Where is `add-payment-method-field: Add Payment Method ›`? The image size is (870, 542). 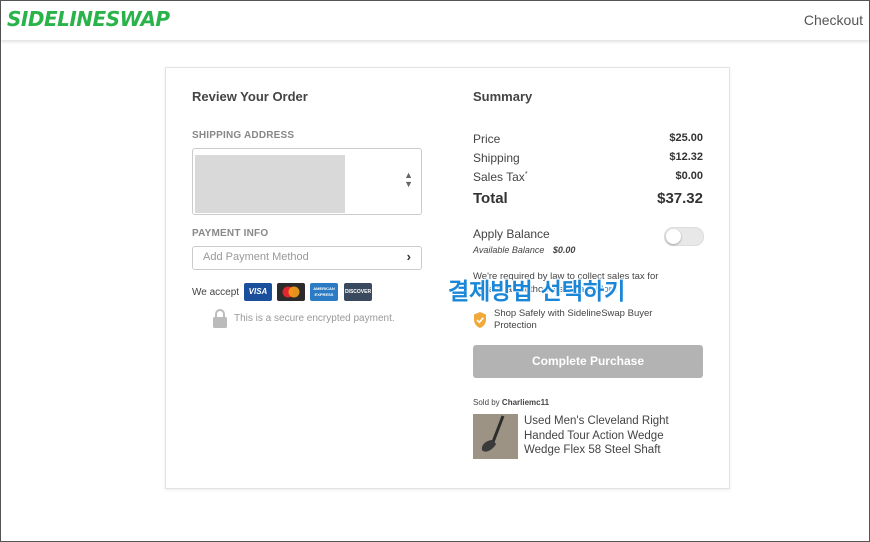
add-payment-method-field: Add Payment Method › is located at coordinates (307, 258).